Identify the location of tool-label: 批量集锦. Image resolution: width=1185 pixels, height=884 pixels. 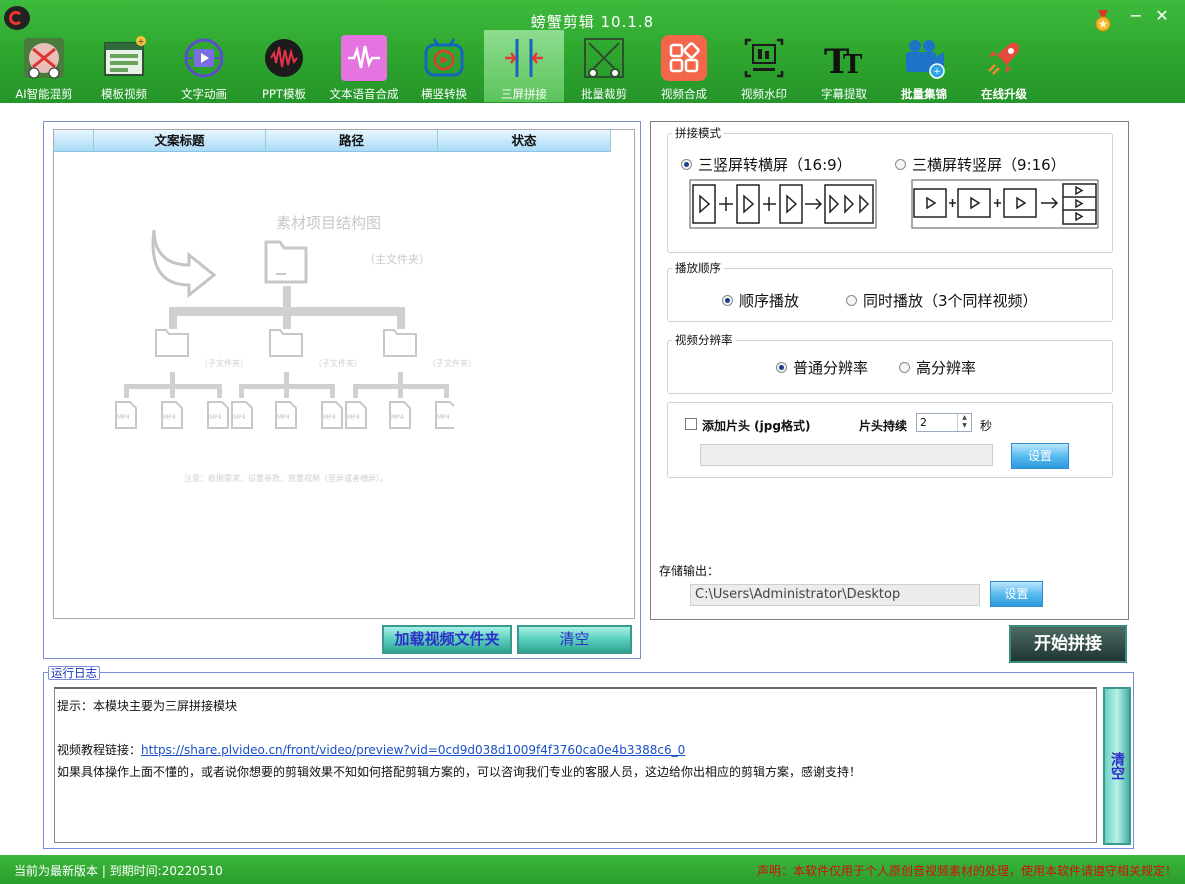
(924, 94).